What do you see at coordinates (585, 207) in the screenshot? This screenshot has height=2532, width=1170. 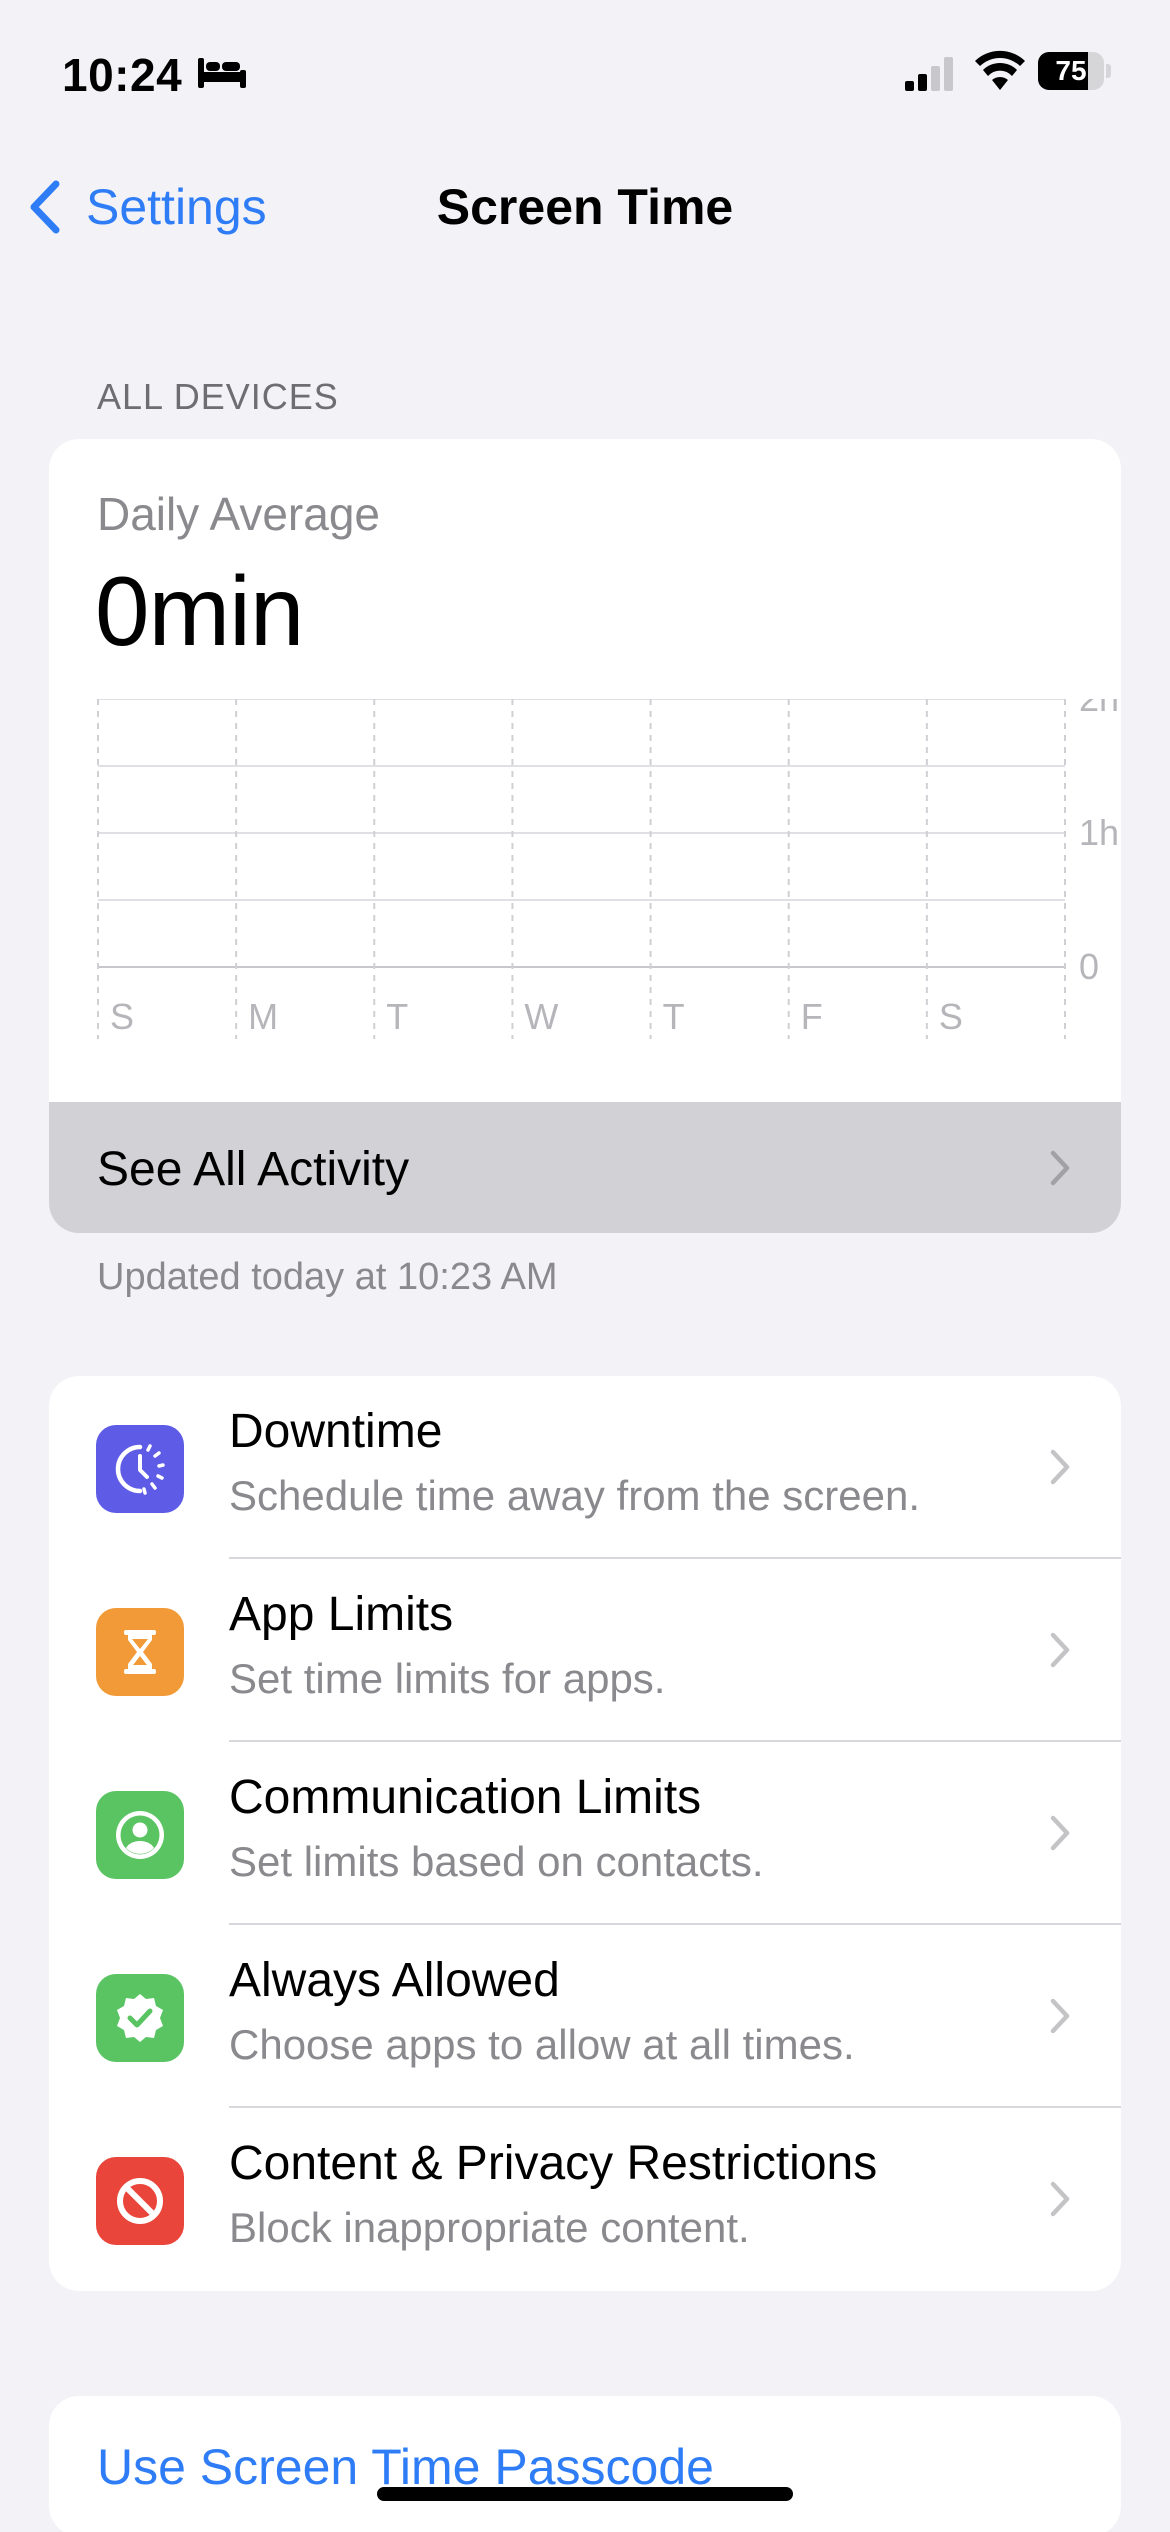 I see `page-title: Screen Time` at bounding box center [585, 207].